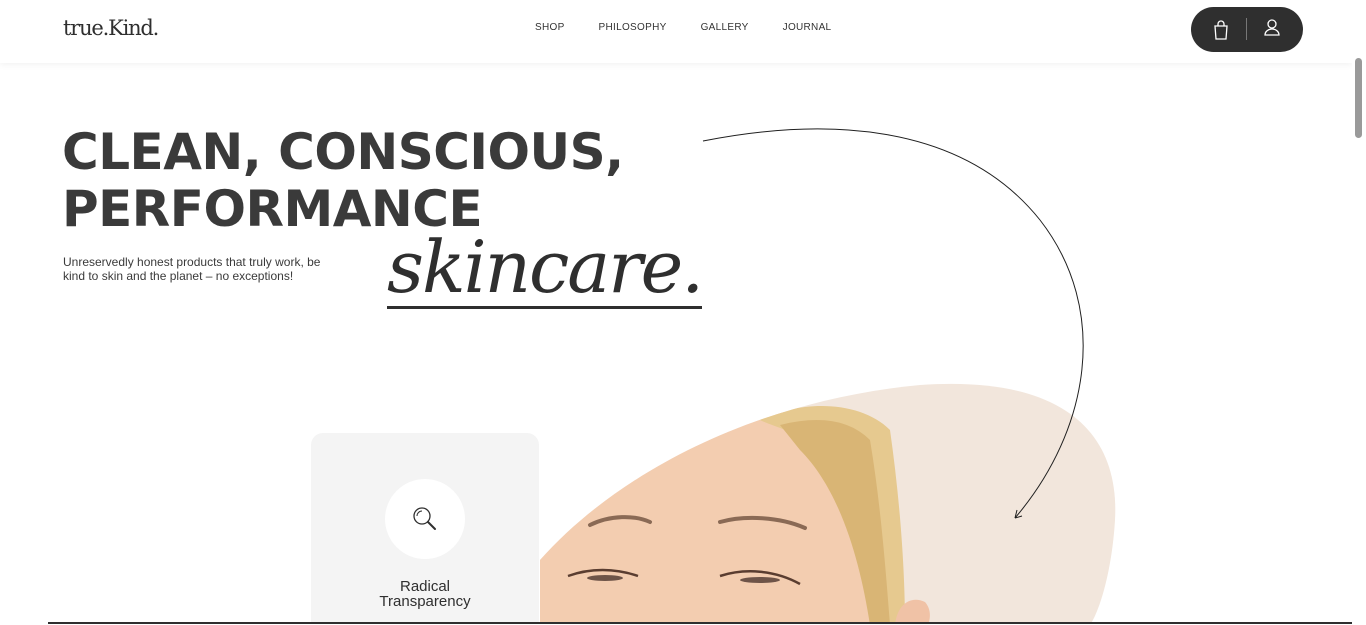 Image resolution: width=1366 pixels, height=625 pixels. What do you see at coordinates (343, 152) in the screenshot?
I see `hero-headline-line1: CLEAN, CONSCIOUS,` at bounding box center [343, 152].